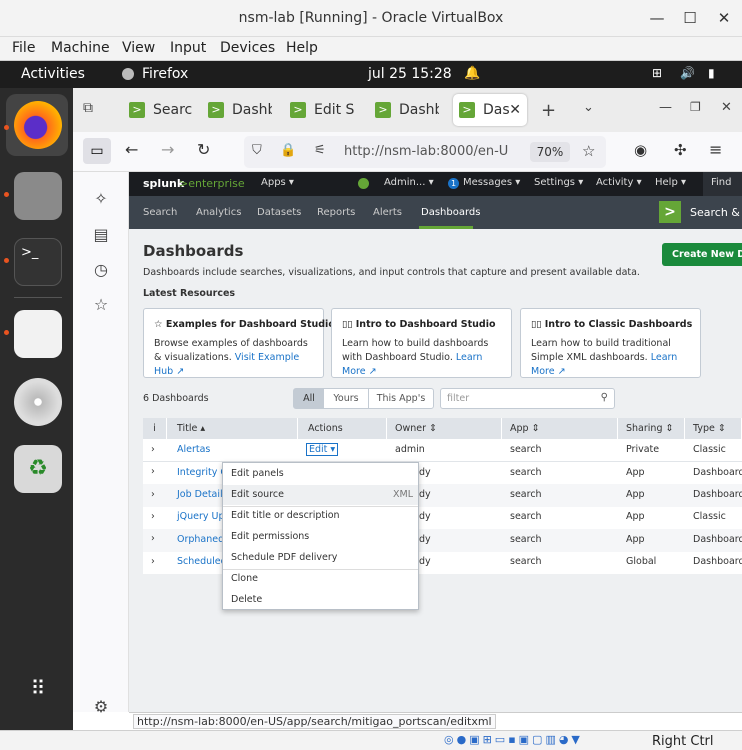 The width and height of the screenshot is (742, 750). What do you see at coordinates (38, 469) in the screenshot?
I see `trash-icon: ♻` at bounding box center [38, 469].